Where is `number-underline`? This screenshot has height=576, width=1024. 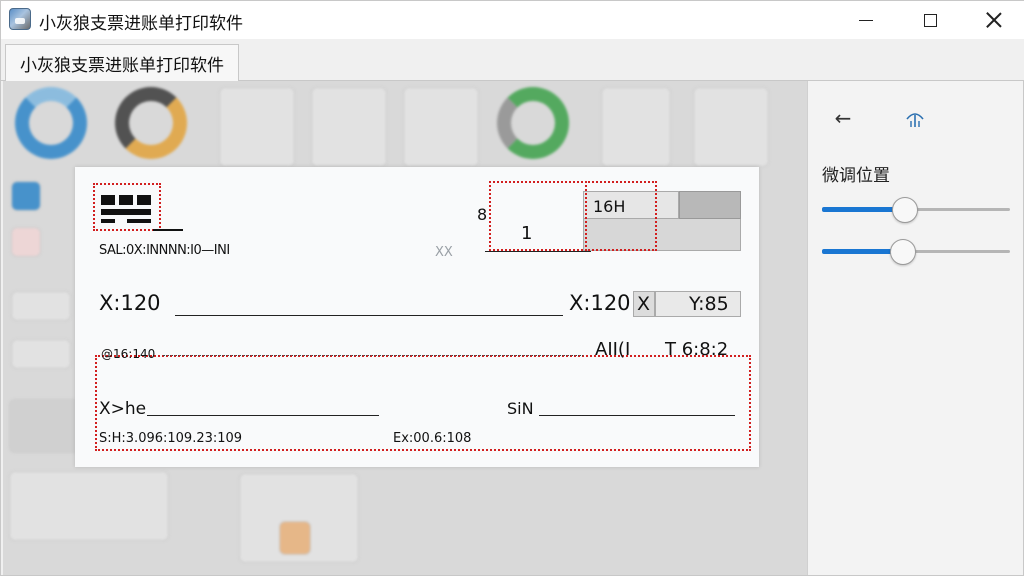
number-underline is located at coordinates (538, 251).